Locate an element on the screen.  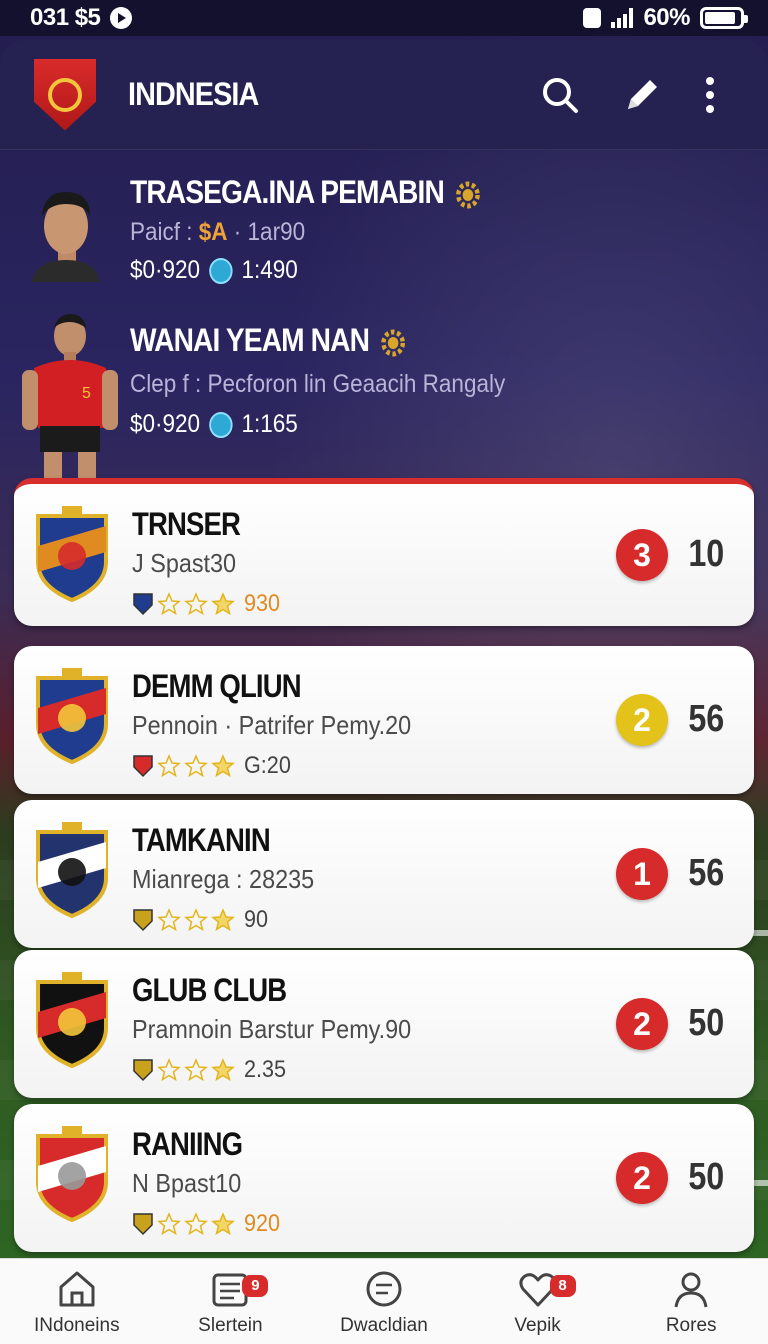
svg-text: 5 is located at coordinates (86, 393).